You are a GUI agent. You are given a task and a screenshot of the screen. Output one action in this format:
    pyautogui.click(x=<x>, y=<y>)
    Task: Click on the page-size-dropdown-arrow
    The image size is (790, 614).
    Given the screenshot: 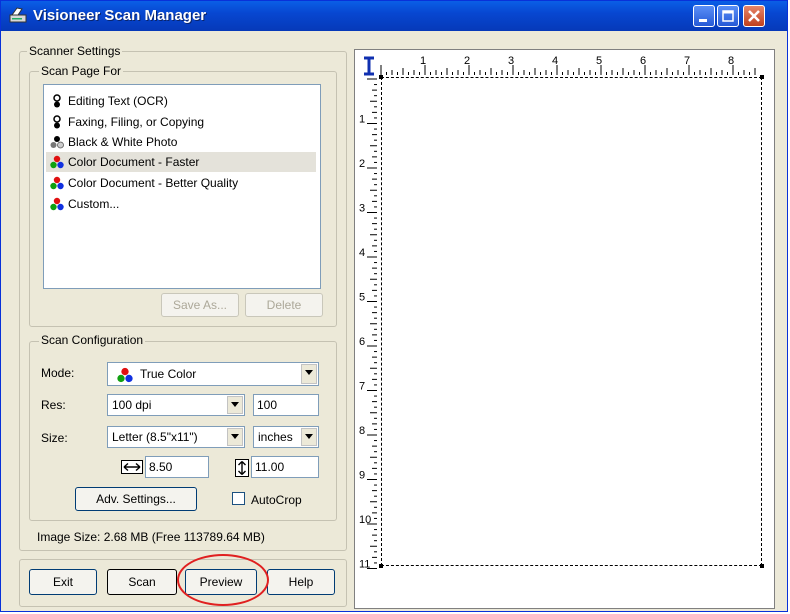 What is the action you would take?
    pyautogui.click(x=235, y=437)
    